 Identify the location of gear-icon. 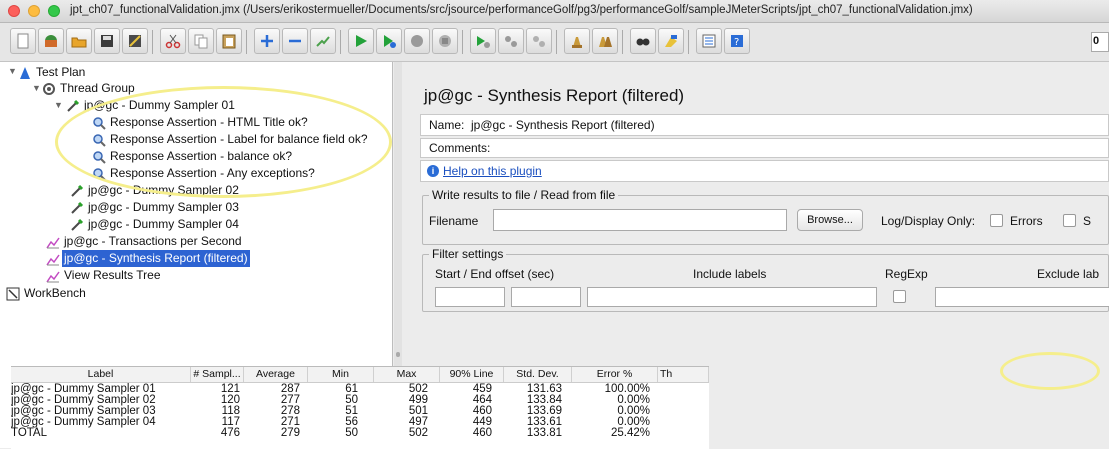
(49, 89).